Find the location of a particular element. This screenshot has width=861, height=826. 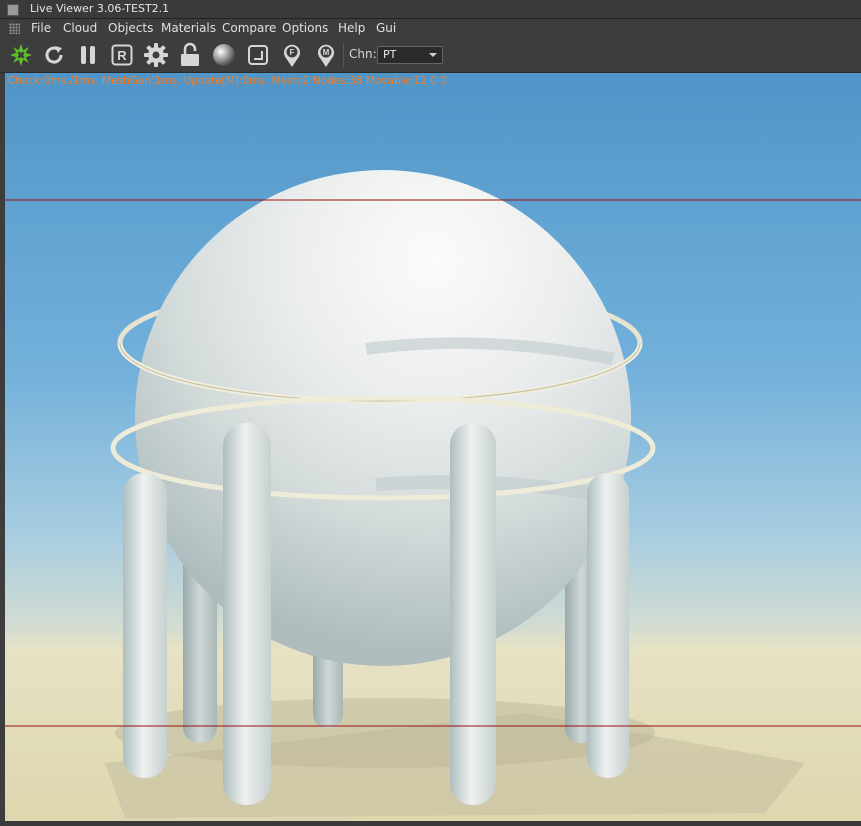

menu-options: Options is located at coordinates (305, 28).